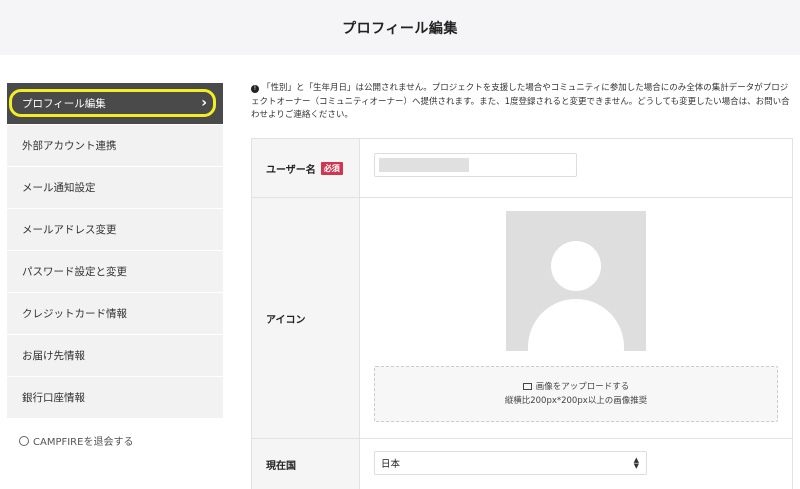 This screenshot has width=800, height=489. Describe the element at coordinates (582, 387) in the screenshot. I see `upload-label: 画像をアップロードする` at that location.